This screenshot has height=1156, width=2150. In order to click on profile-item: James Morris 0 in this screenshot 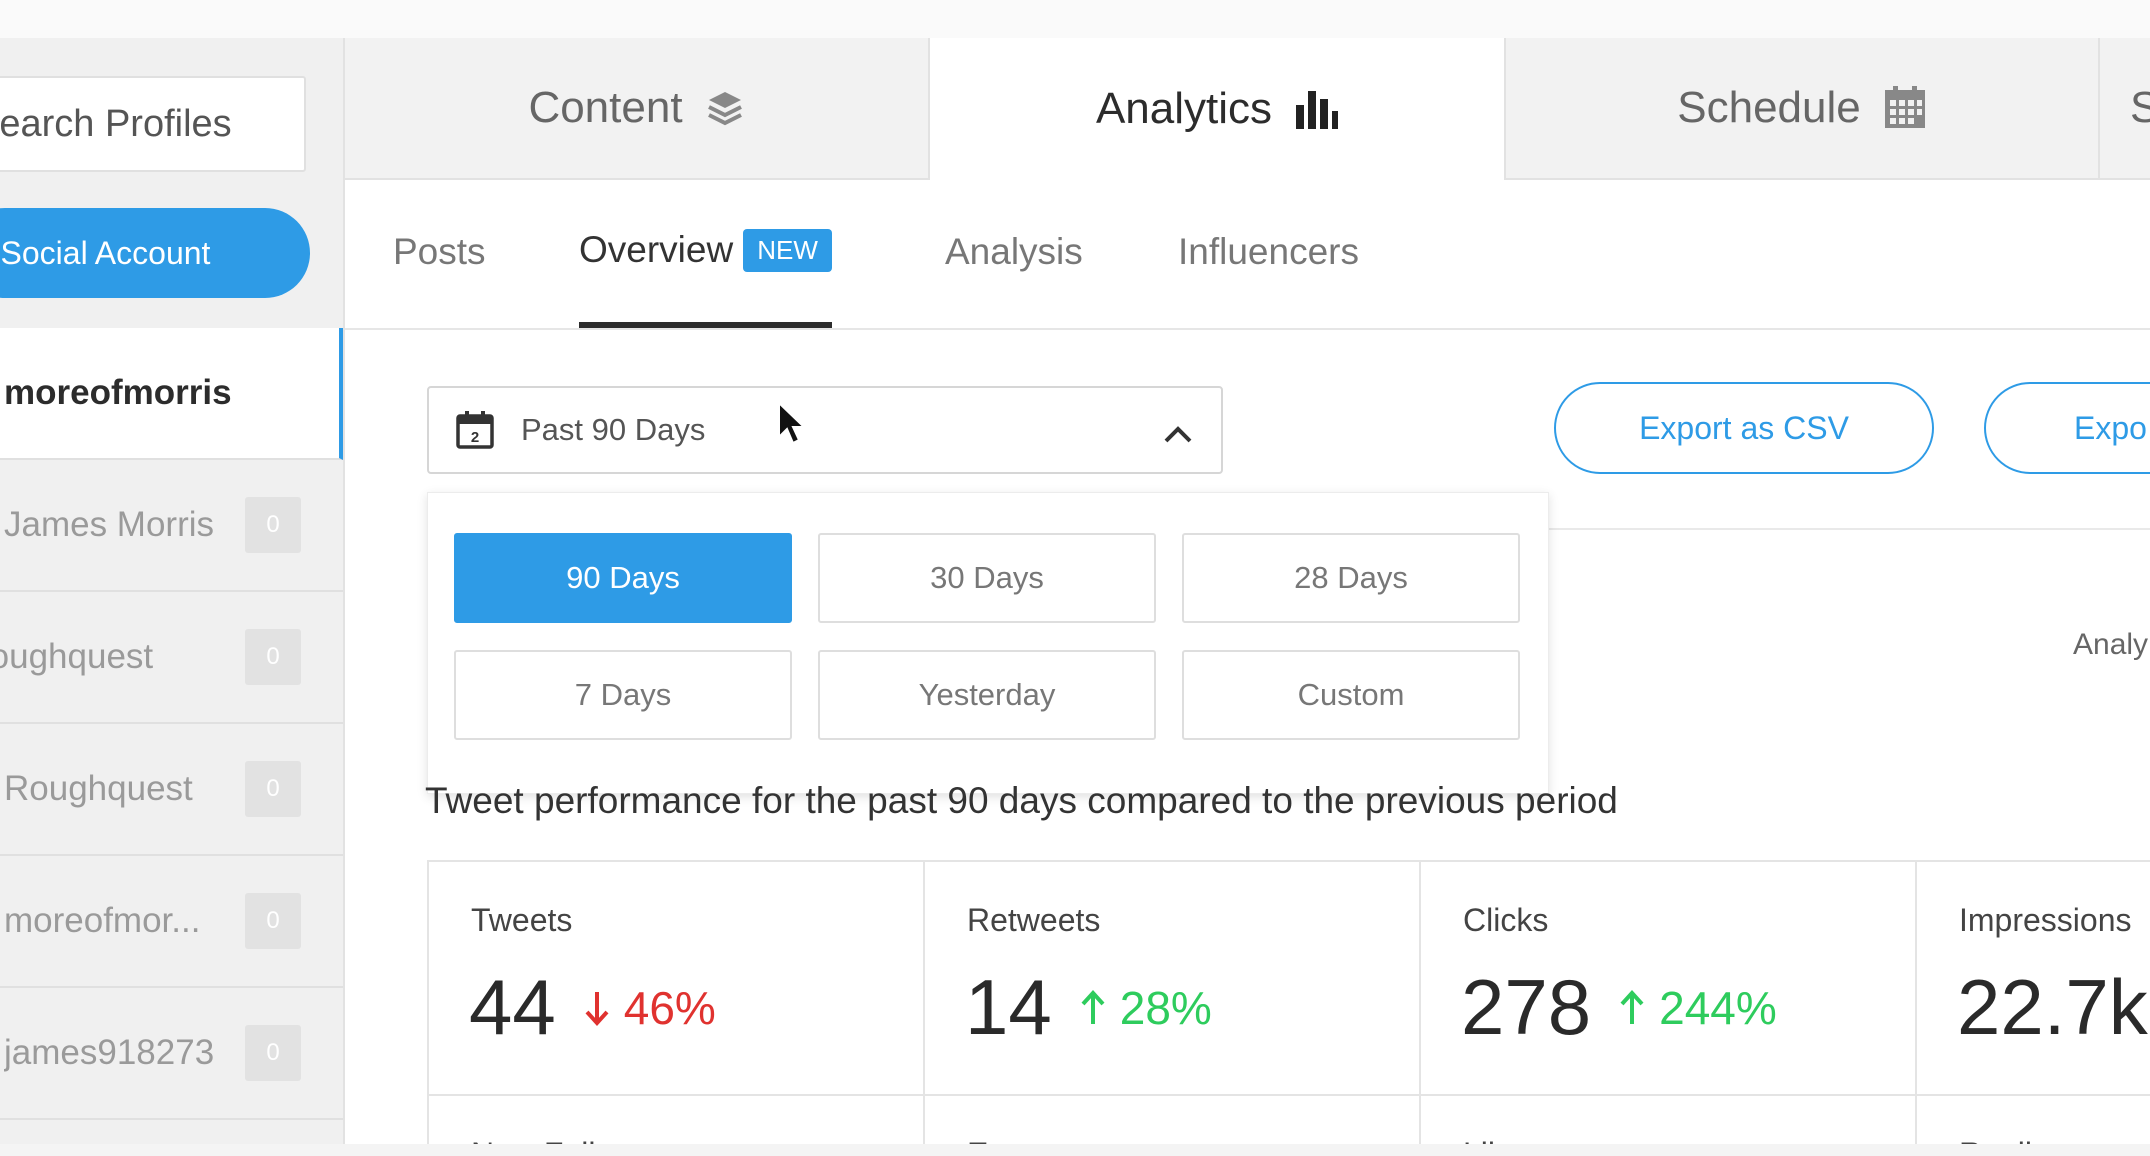, I will do `click(171, 526)`.